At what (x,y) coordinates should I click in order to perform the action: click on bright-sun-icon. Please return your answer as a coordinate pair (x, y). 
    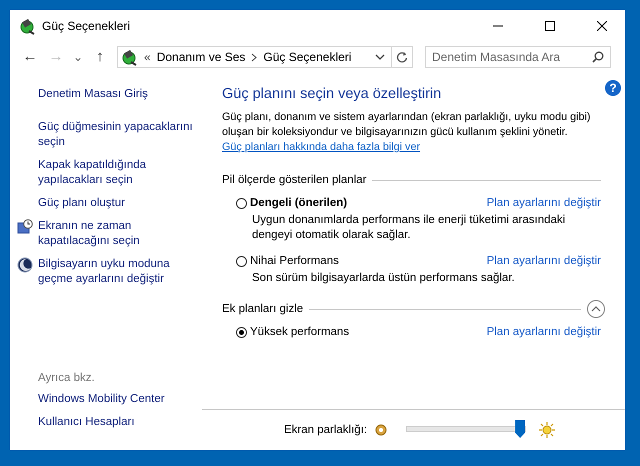
    Looking at the image, I should click on (547, 430).